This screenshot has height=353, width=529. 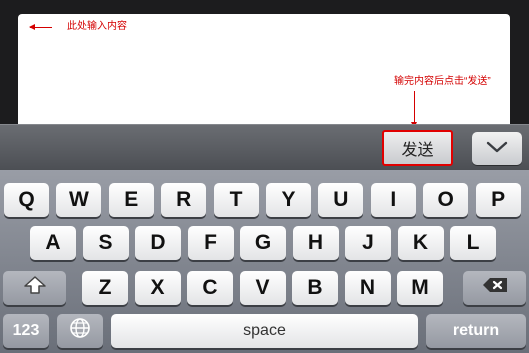 I want to click on numbers-key: 123, so click(x=26, y=331).